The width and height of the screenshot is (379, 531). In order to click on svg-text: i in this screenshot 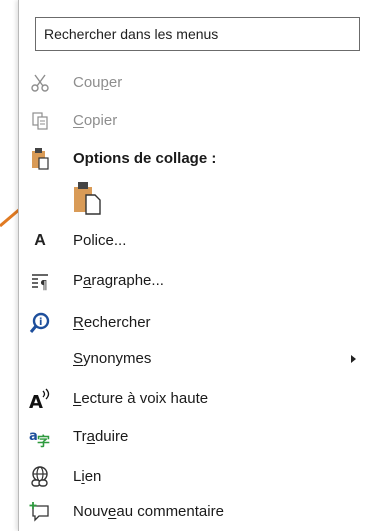, I will do `click(40, 322)`.